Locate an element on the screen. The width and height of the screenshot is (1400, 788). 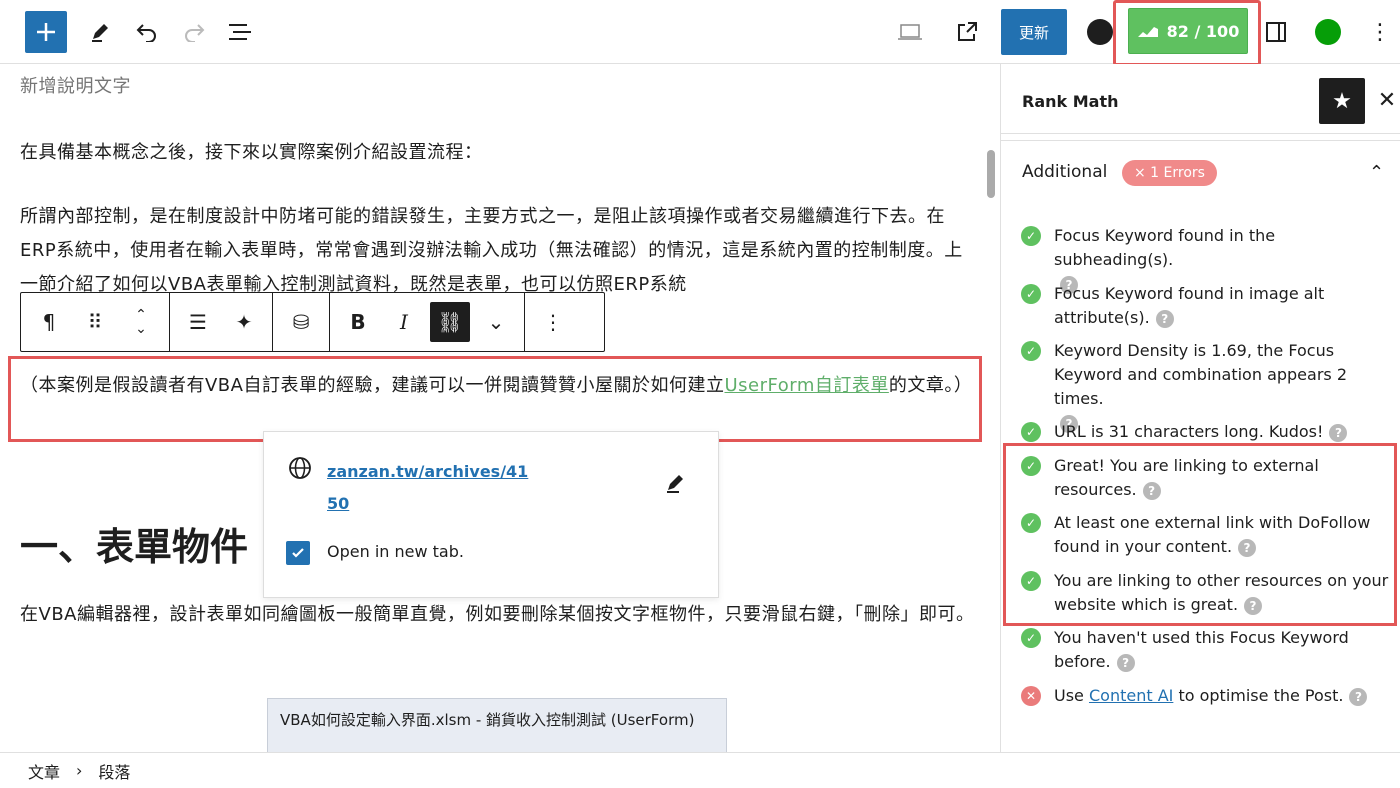
check-text-post: to optimise the Post. is located at coordinates (1258, 695).